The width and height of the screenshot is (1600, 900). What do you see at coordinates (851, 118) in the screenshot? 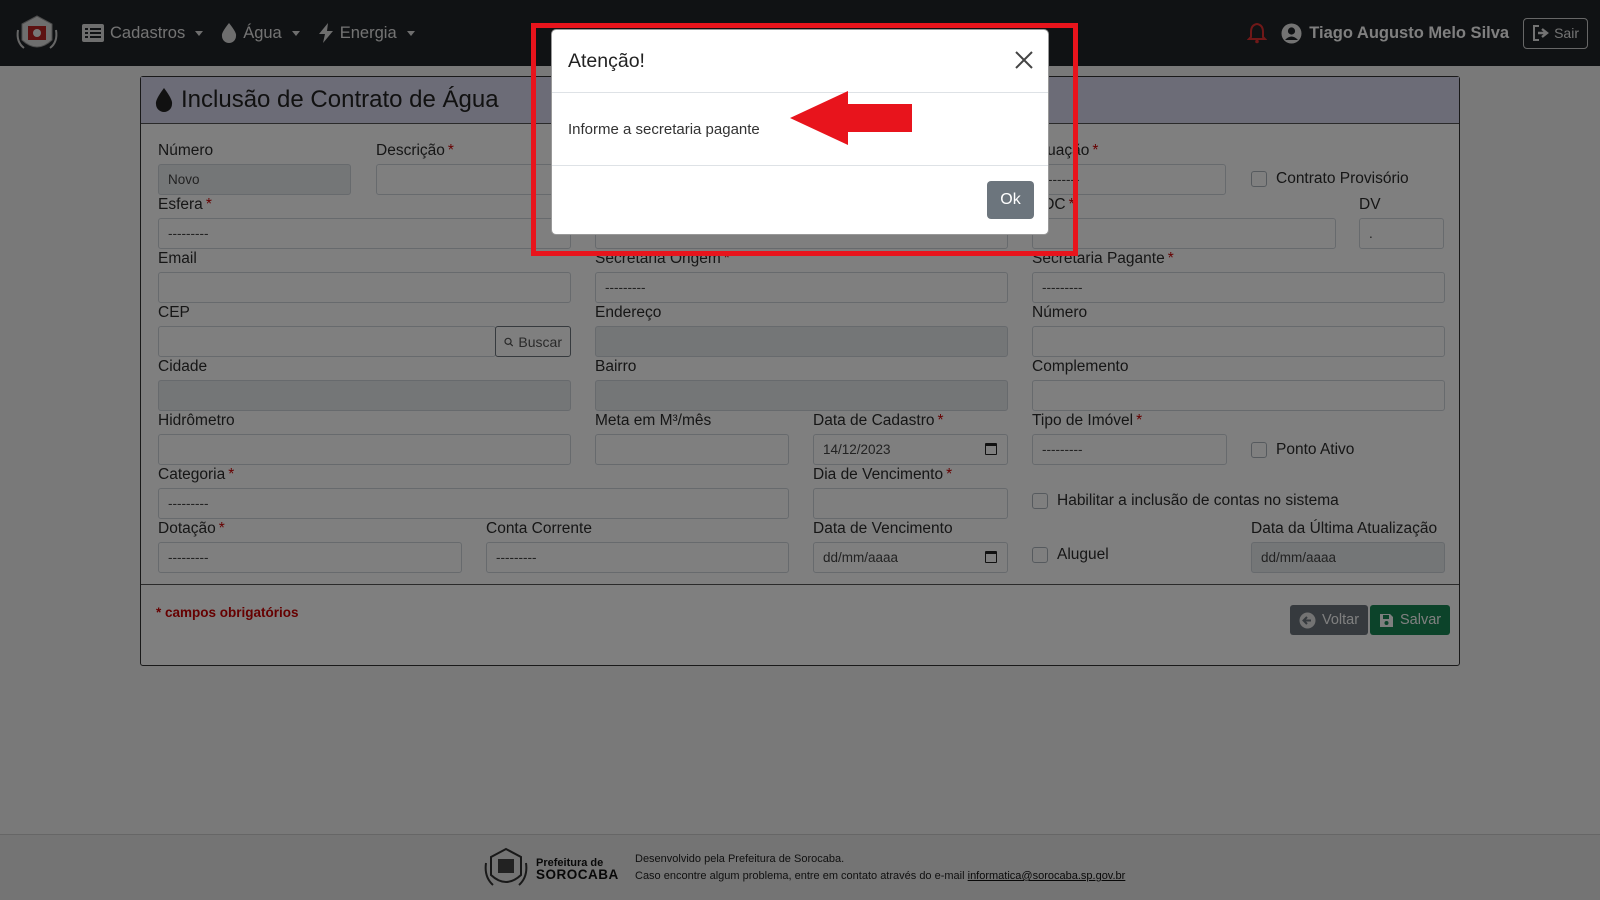
I see `red-arrow-icon` at bounding box center [851, 118].